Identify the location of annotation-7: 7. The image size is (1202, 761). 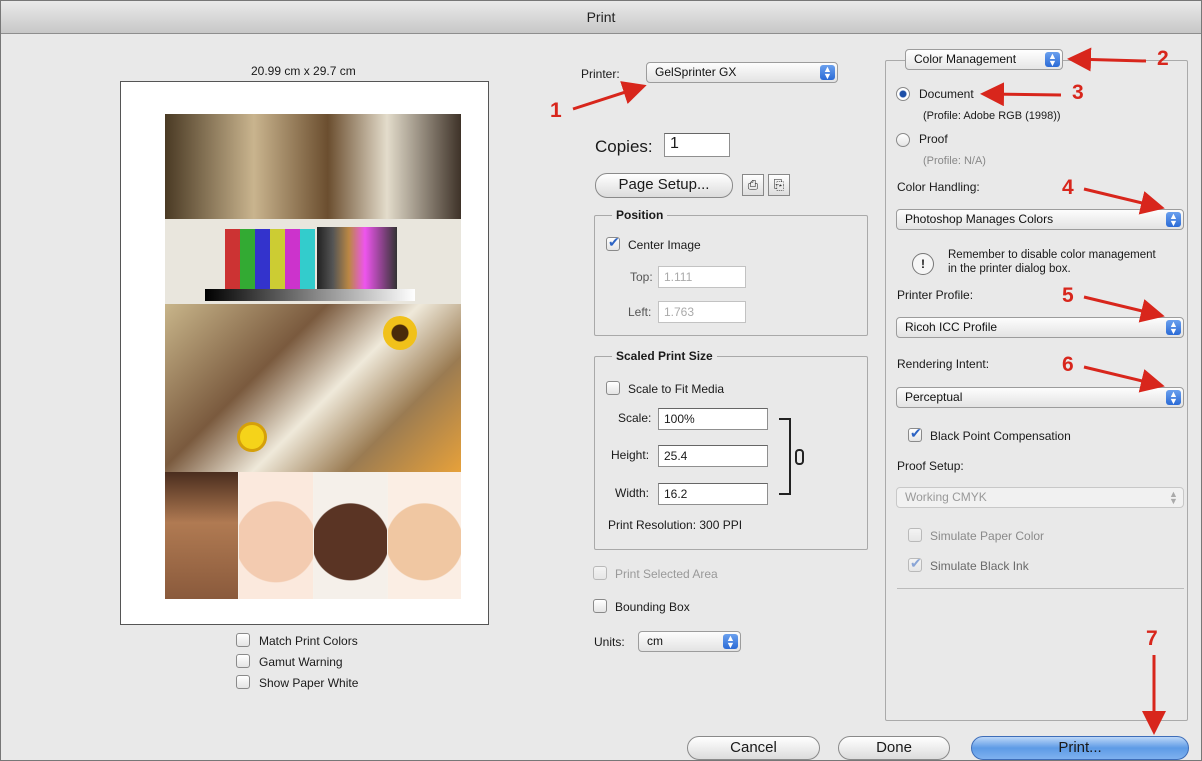
(1152, 638).